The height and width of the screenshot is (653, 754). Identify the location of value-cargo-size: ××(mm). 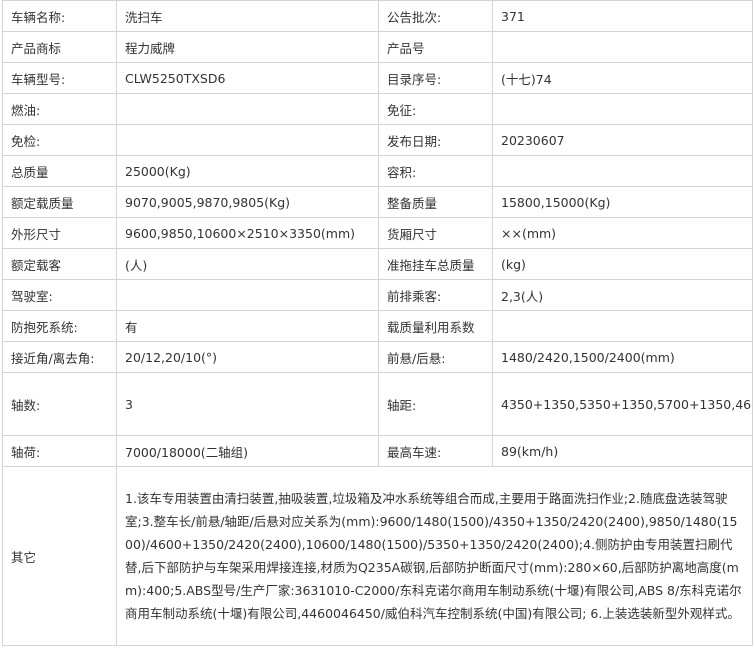
(622, 233).